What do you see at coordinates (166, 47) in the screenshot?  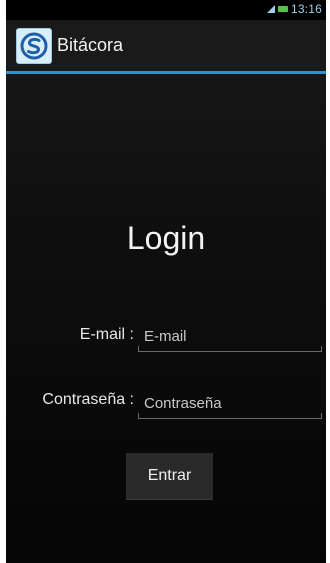 I see `action-bar: Bitácora` at bounding box center [166, 47].